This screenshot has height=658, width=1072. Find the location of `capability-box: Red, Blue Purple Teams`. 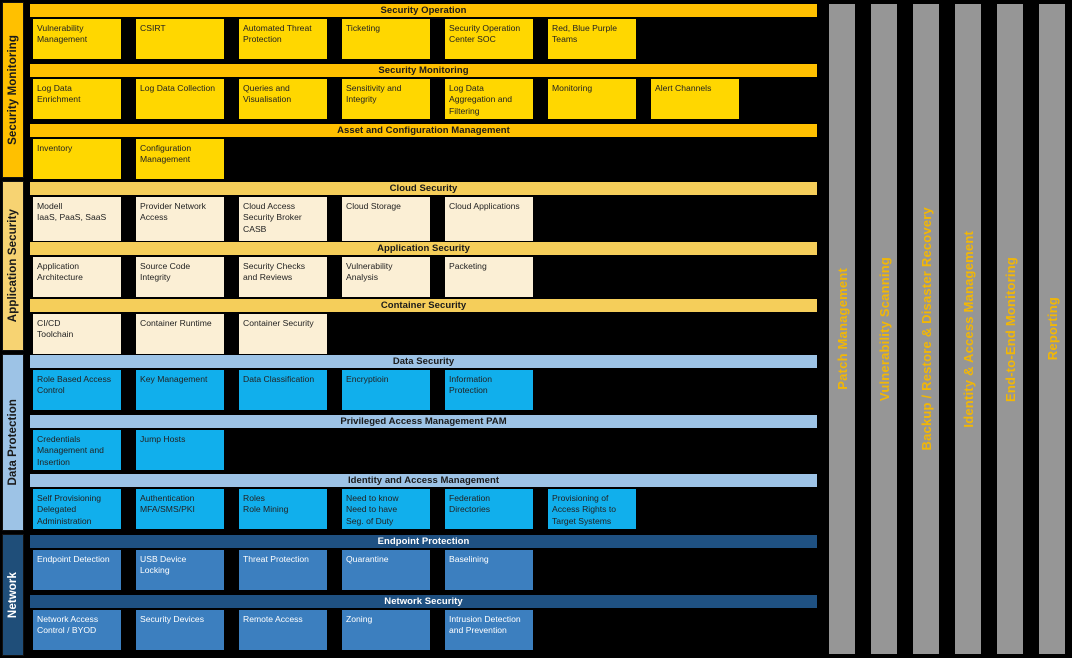

capability-box: Red, Blue Purple Teams is located at coordinates (592, 39).